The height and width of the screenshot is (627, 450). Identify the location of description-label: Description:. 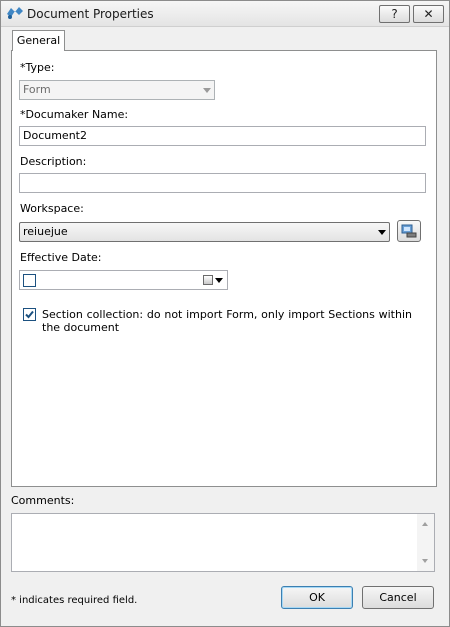
(53, 161).